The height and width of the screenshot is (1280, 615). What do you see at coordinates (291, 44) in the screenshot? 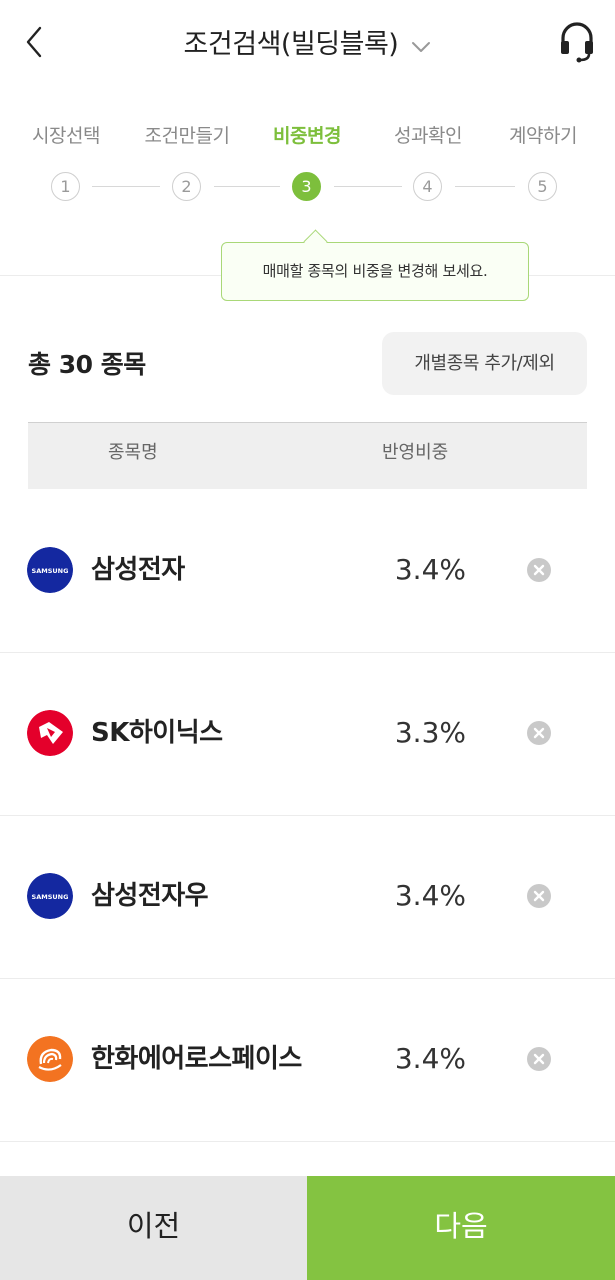
I see `page-title: 조건검색(빌딩블록)` at bounding box center [291, 44].